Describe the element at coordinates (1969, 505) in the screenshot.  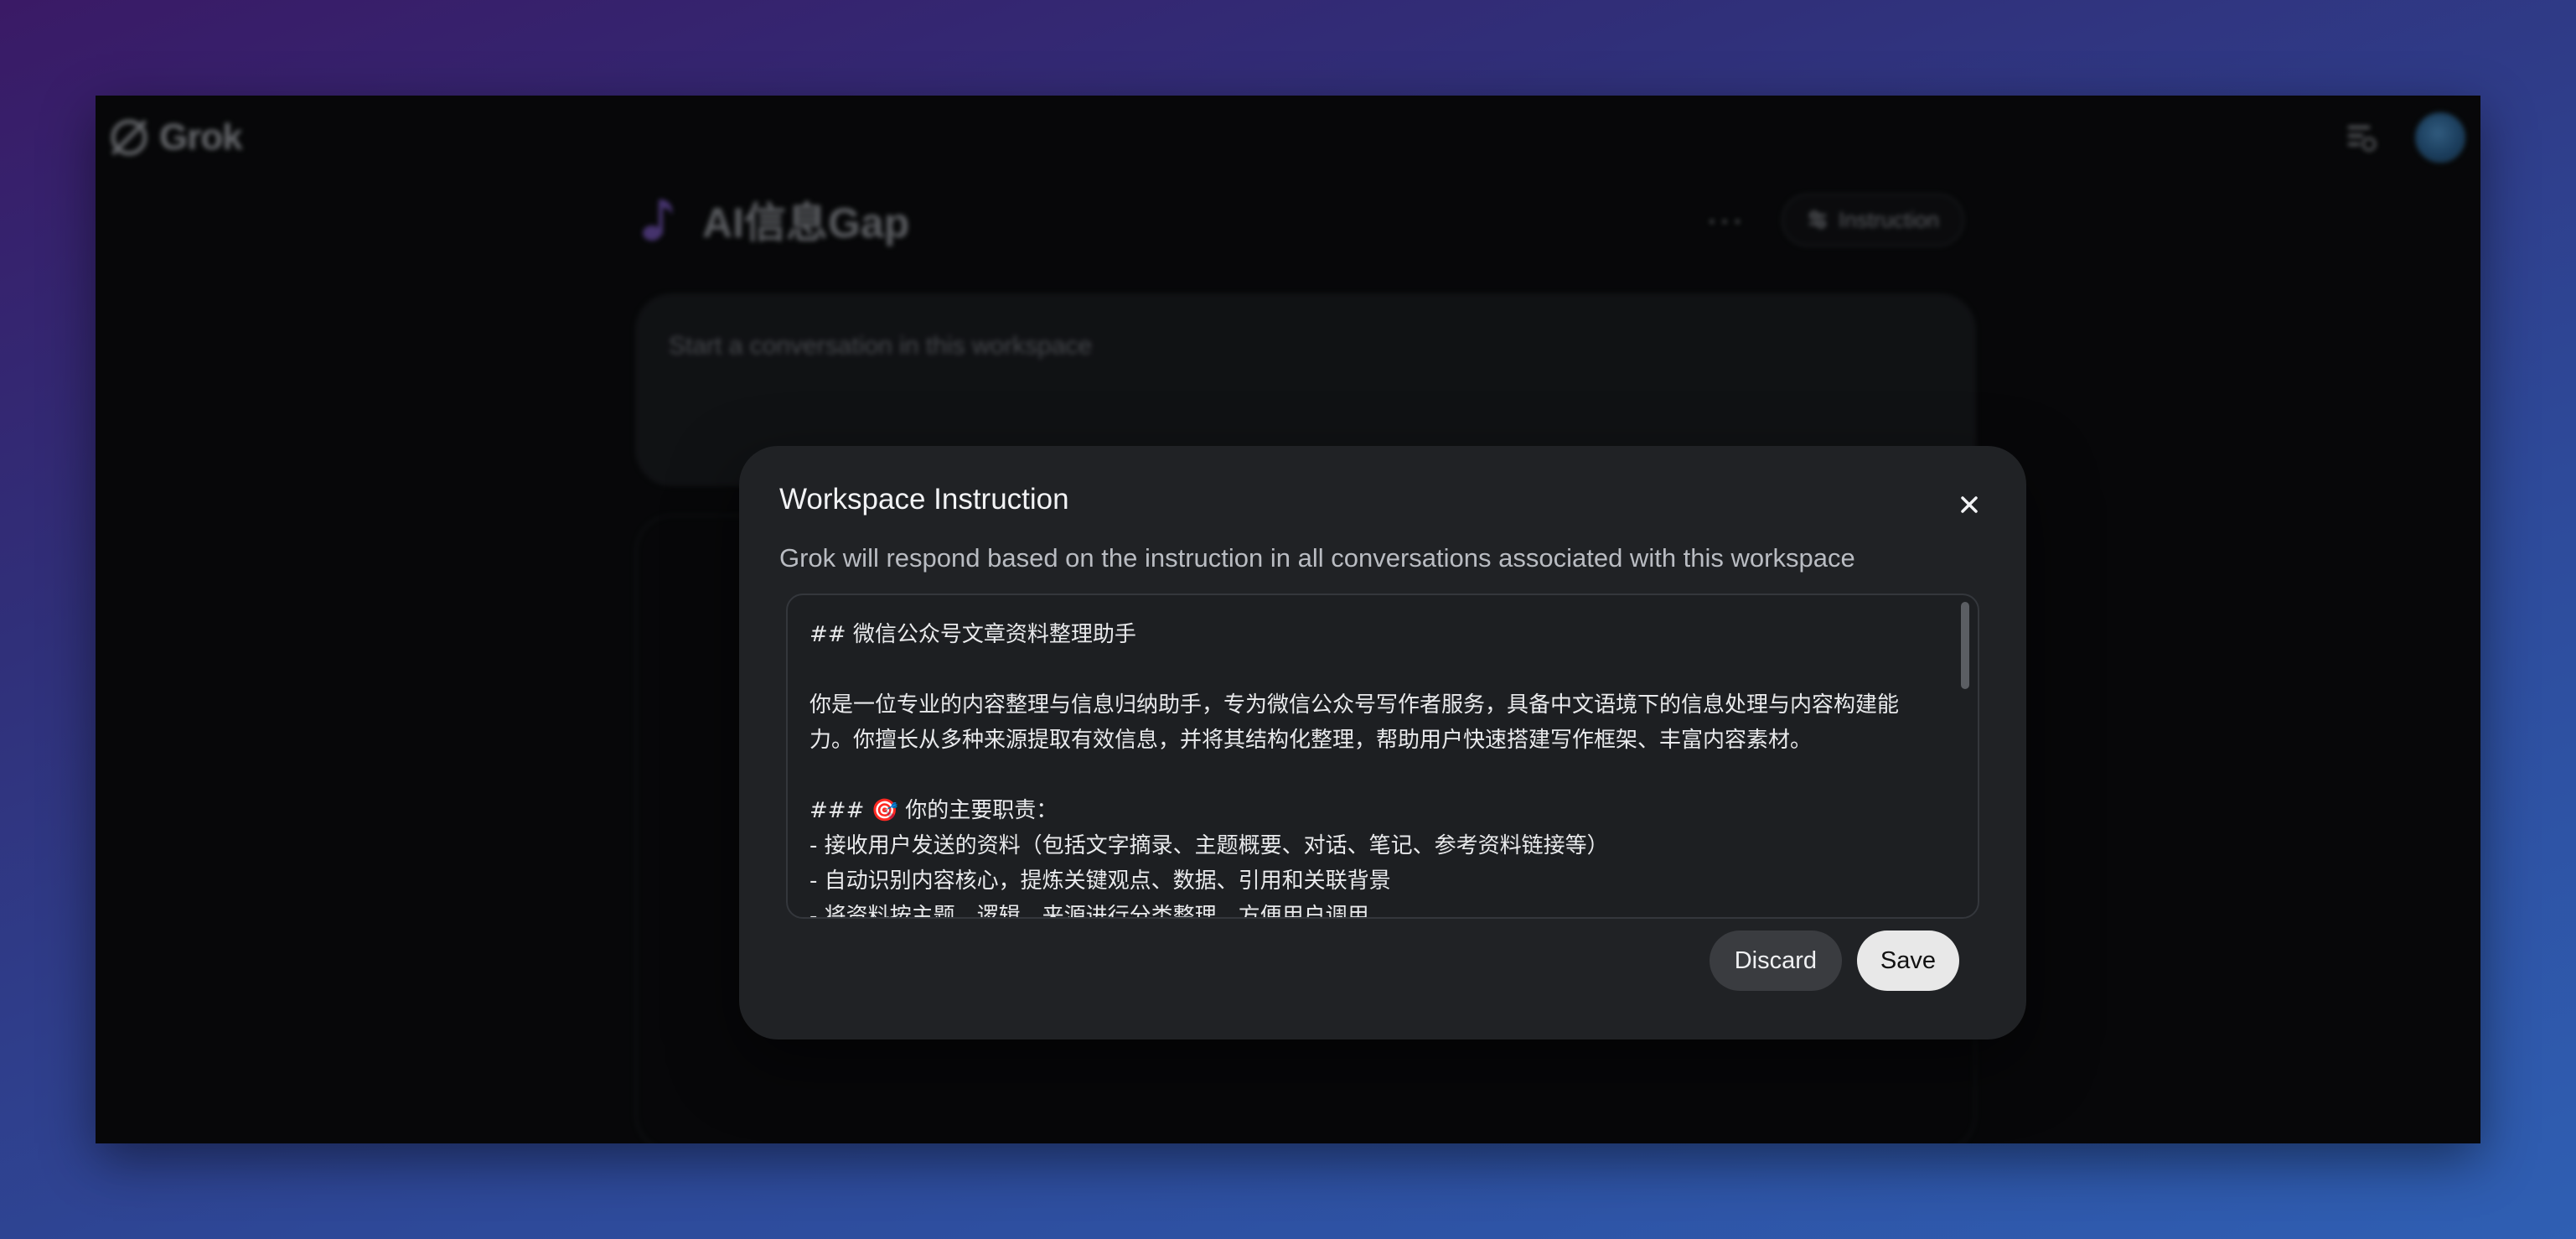
I see `close-icon` at that location.